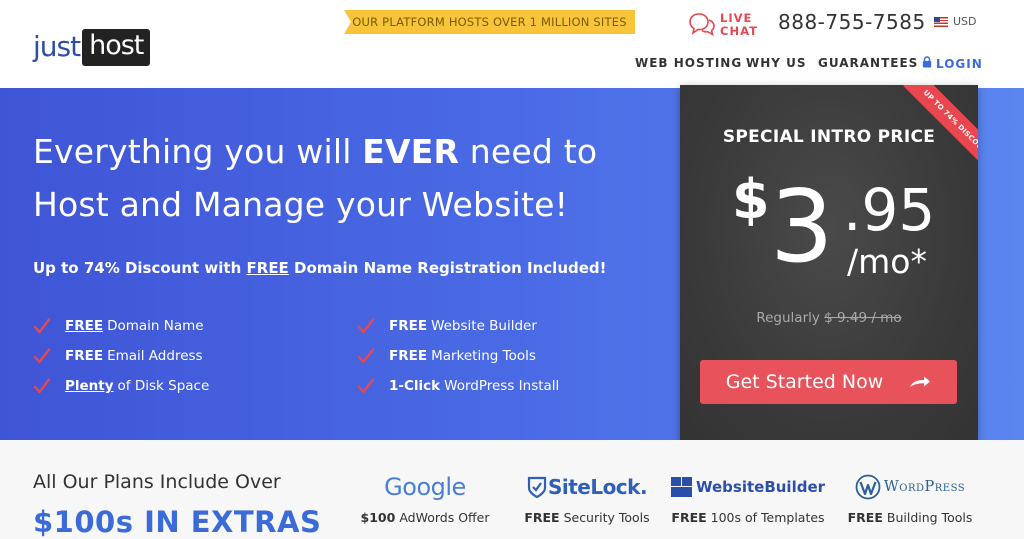  I want to click on feature-strong: Plenty, so click(89, 386).